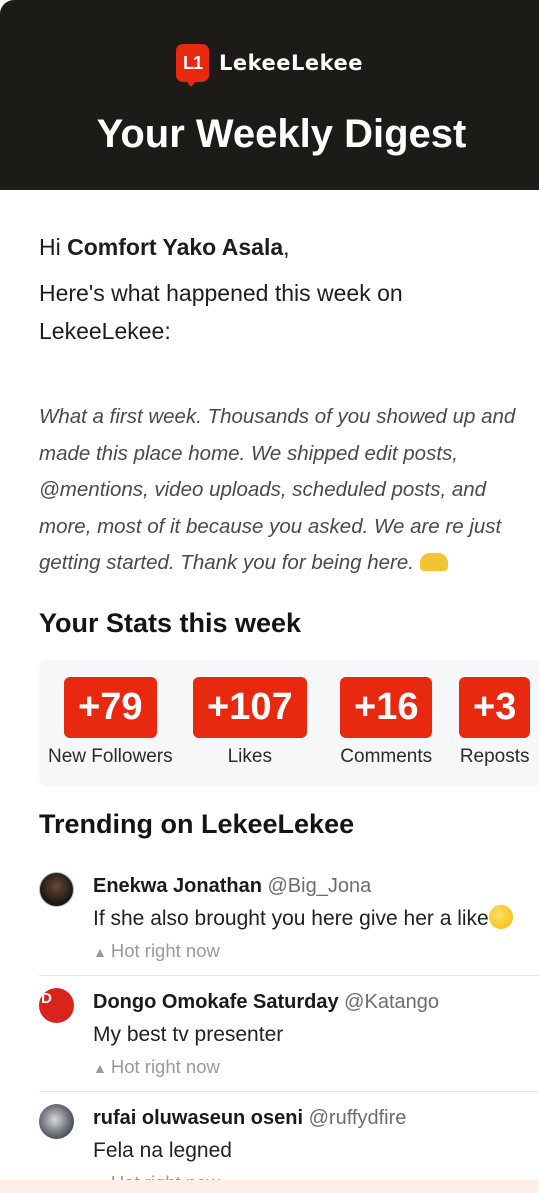 This screenshot has height=1193, width=539. What do you see at coordinates (391, 1002) in the screenshot?
I see `author-handle: @Katango` at bounding box center [391, 1002].